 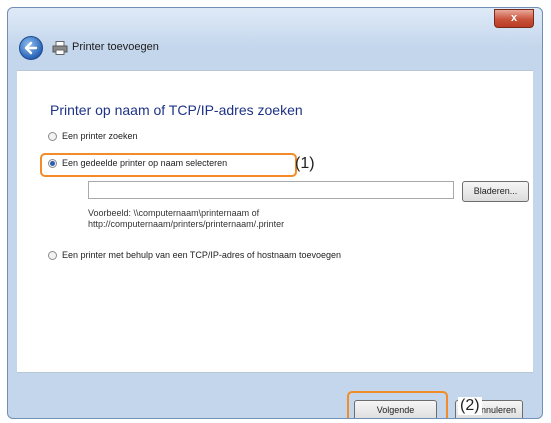 I want to click on close-button: x, so click(x=514, y=18).